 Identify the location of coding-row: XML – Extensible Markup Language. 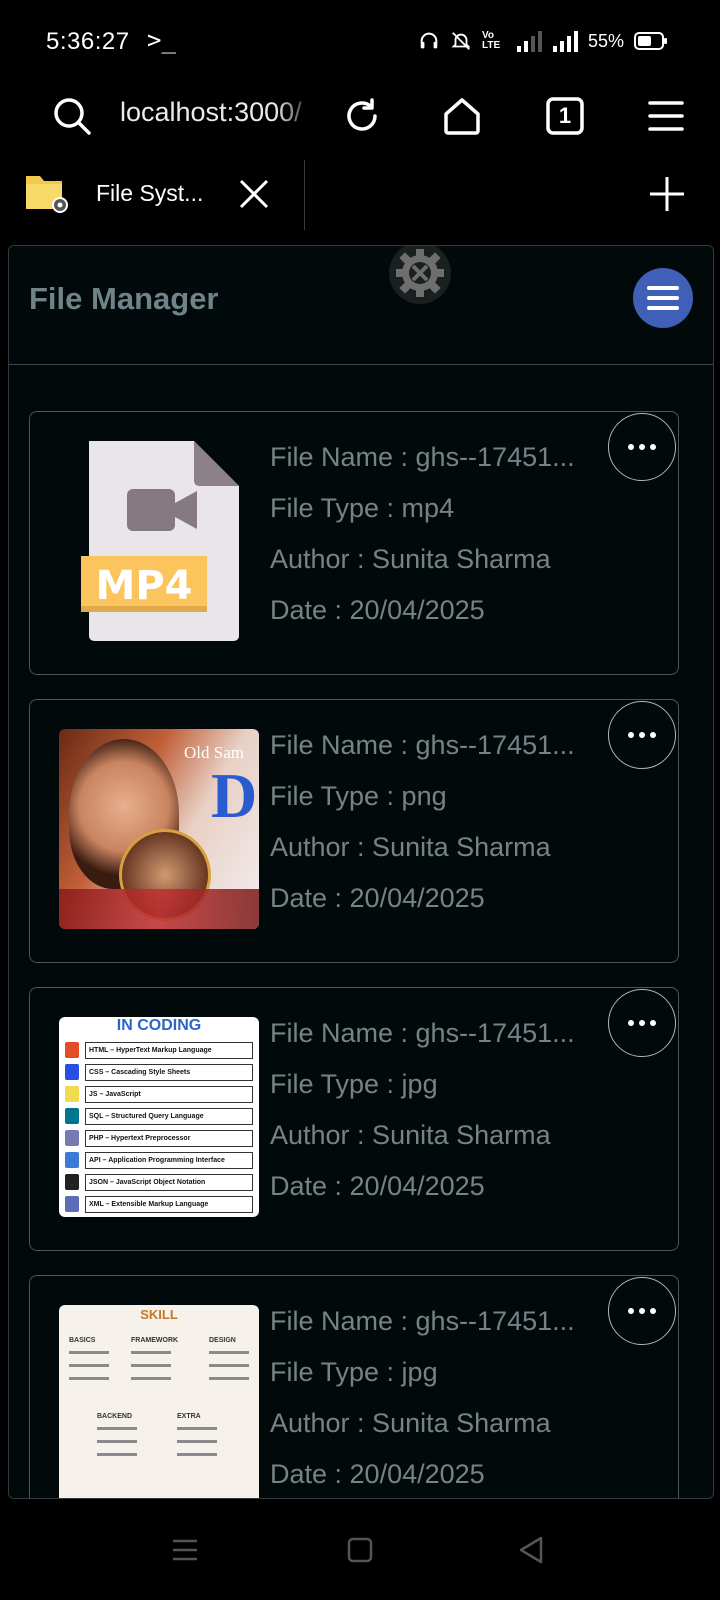
(159, 1204).